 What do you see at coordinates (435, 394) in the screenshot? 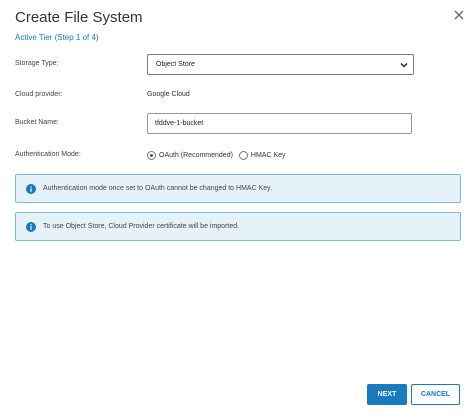
I see `cancel-button: CANCEL` at bounding box center [435, 394].